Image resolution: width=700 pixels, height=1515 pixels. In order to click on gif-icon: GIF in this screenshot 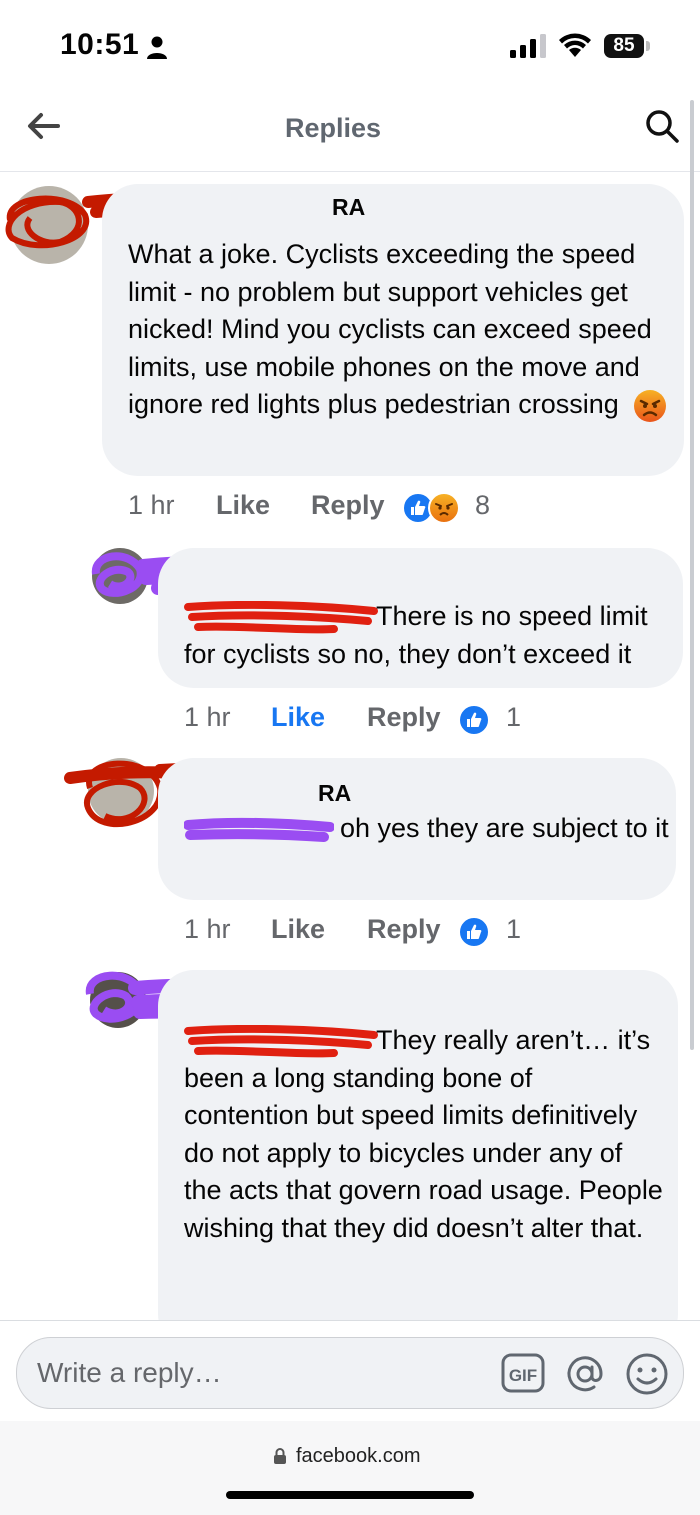, I will do `click(523, 1373)`.